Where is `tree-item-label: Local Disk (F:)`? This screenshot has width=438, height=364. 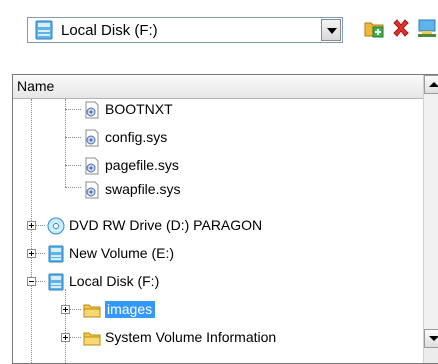 tree-item-label: Local Disk (F:) is located at coordinates (114, 281).